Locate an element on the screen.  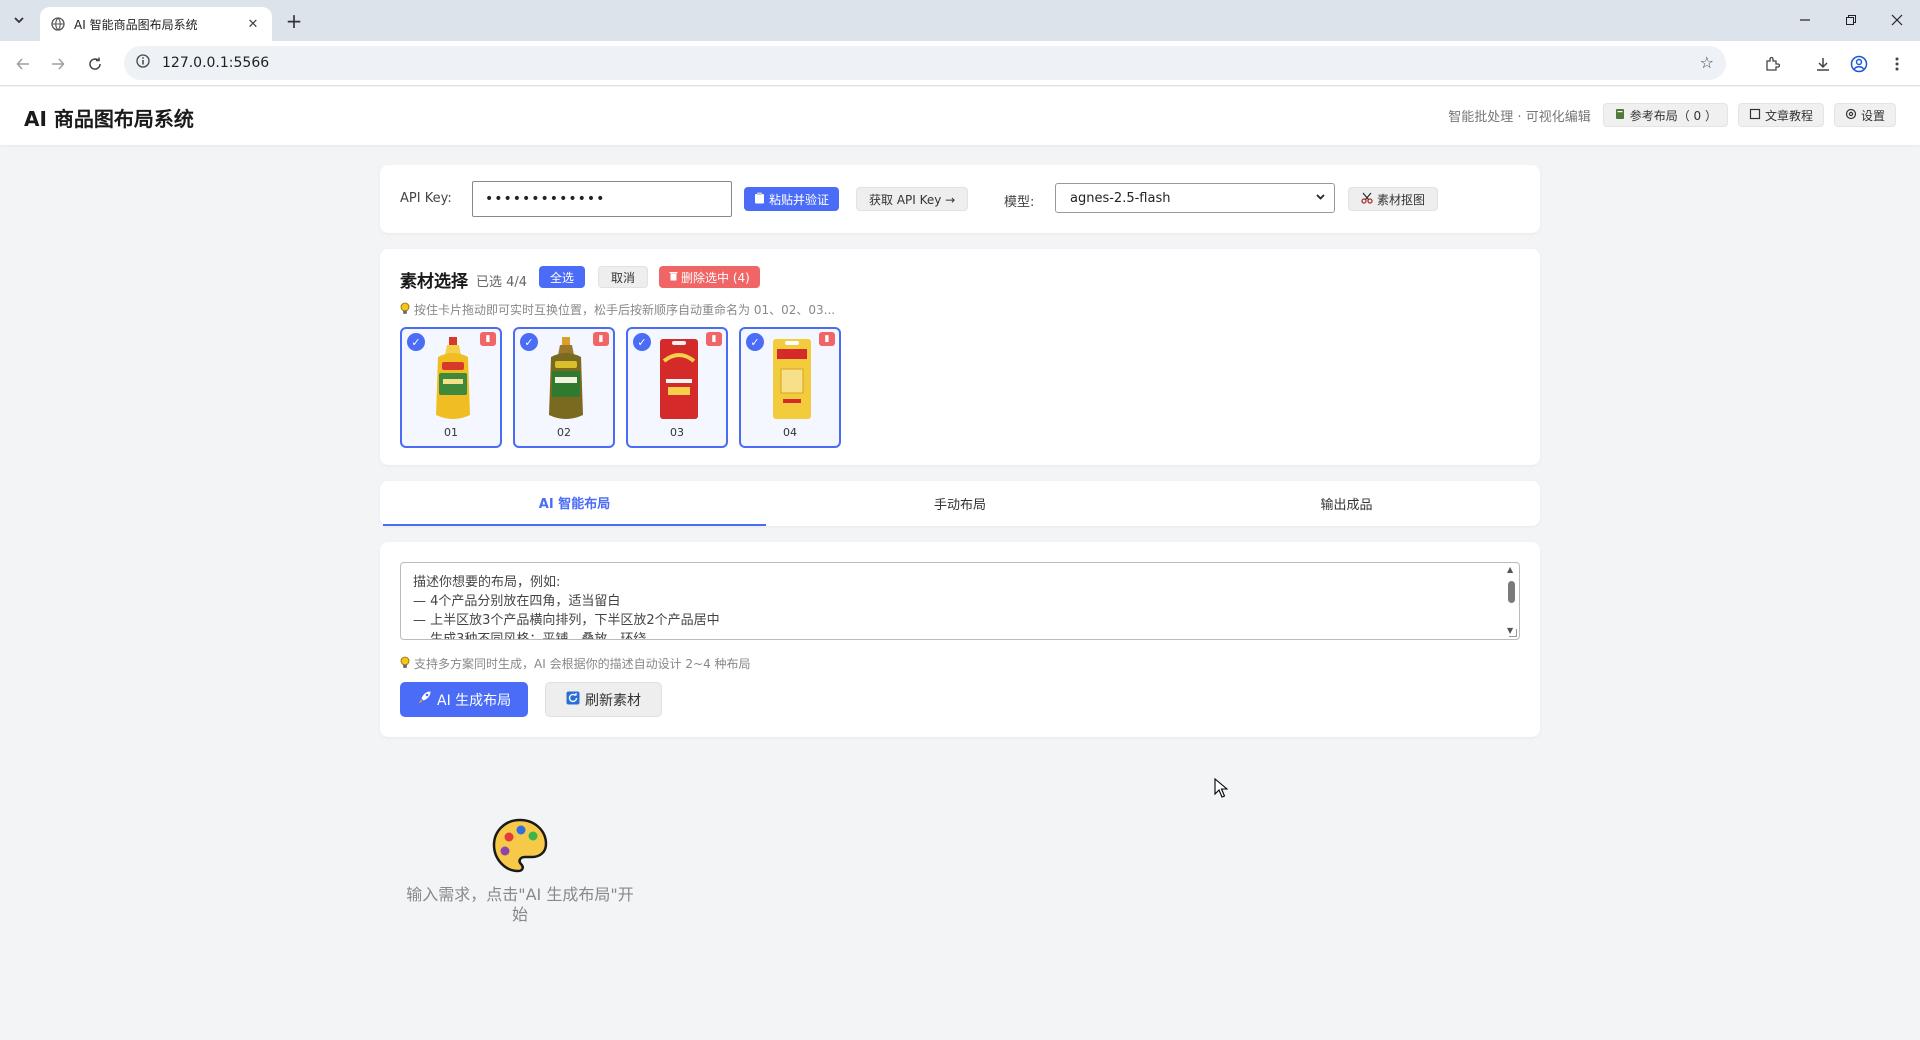
close-window-button is located at coordinates (1897, 20).